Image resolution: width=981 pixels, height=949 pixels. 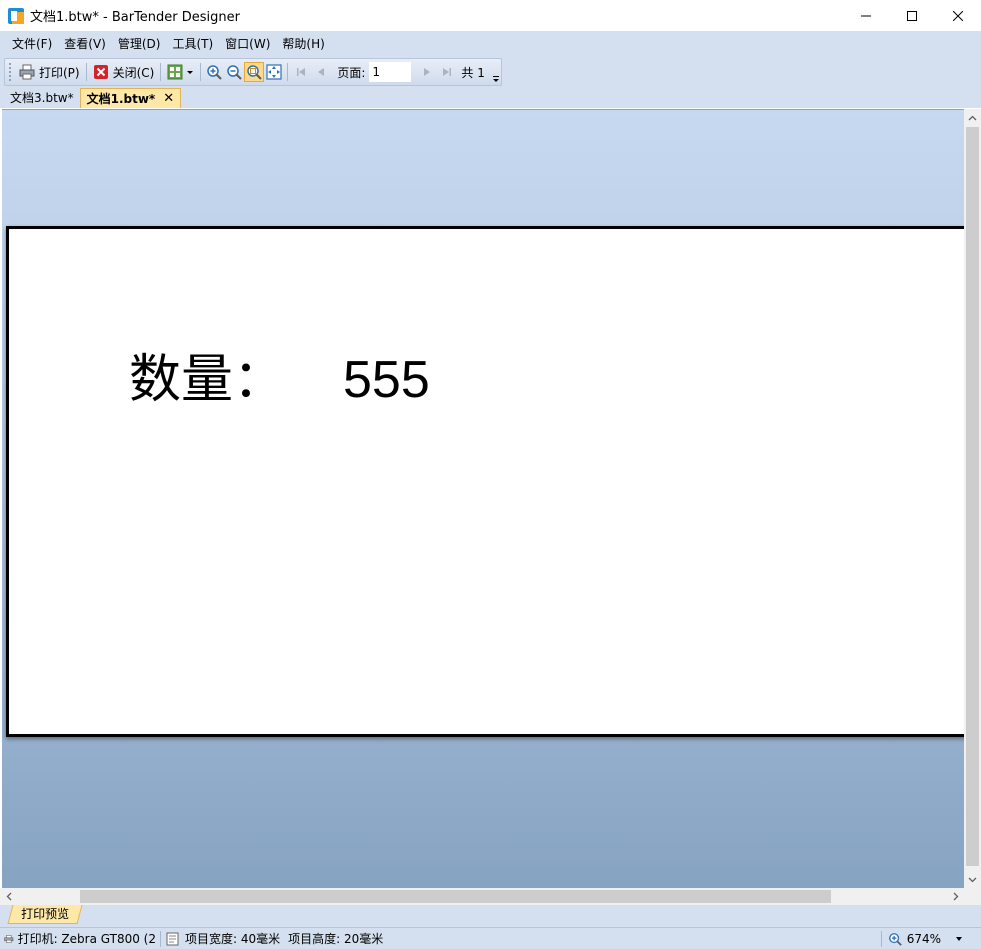 I want to click on window-controls, so click(x=912, y=15).